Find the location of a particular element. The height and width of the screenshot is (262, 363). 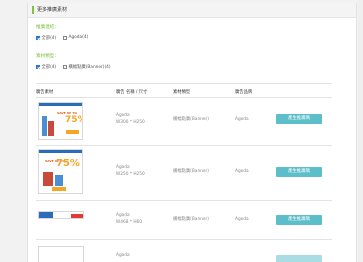

platform-option-all: 全部(4) is located at coordinates (46, 38).